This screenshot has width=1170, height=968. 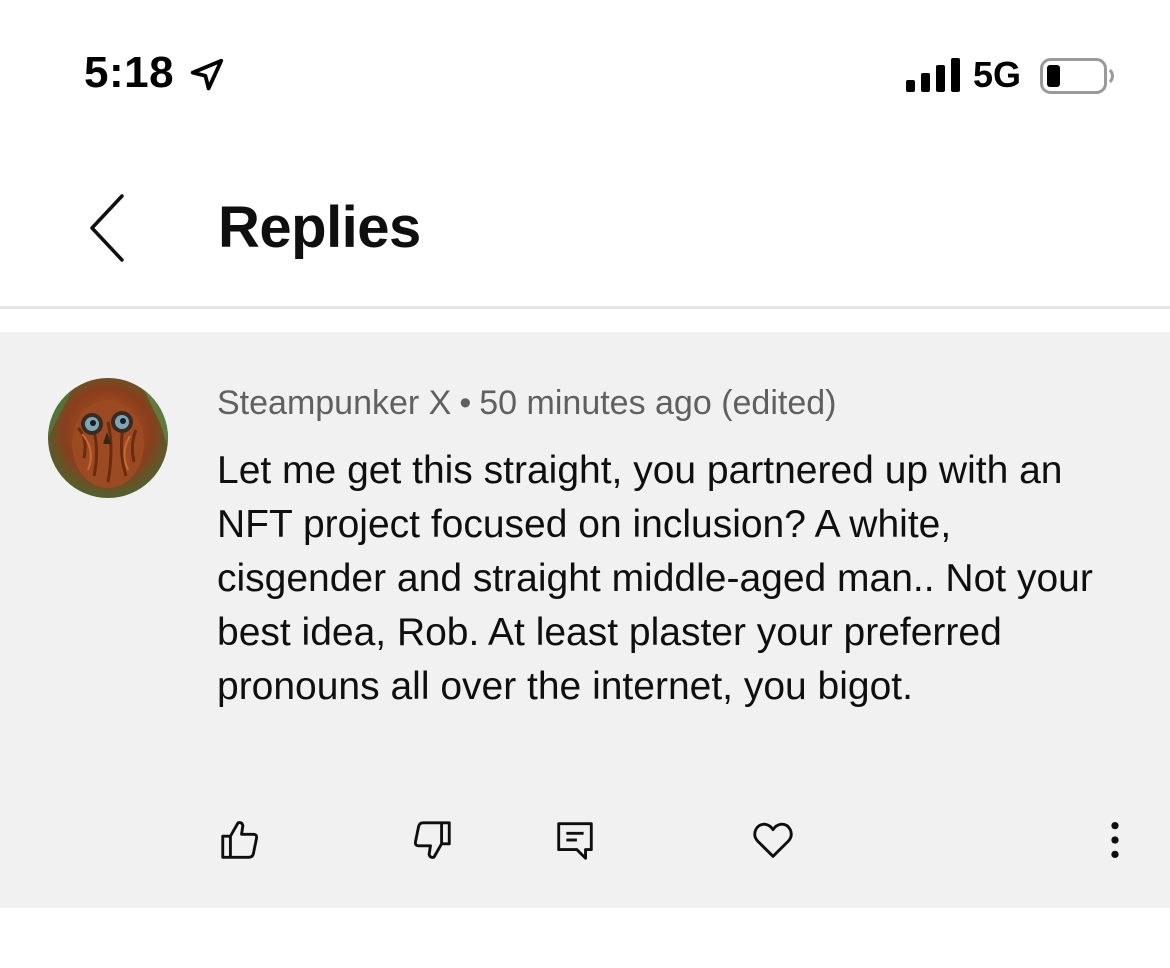 What do you see at coordinates (334, 403) in the screenshot?
I see `author-name: Steampunker X` at bounding box center [334, 403].